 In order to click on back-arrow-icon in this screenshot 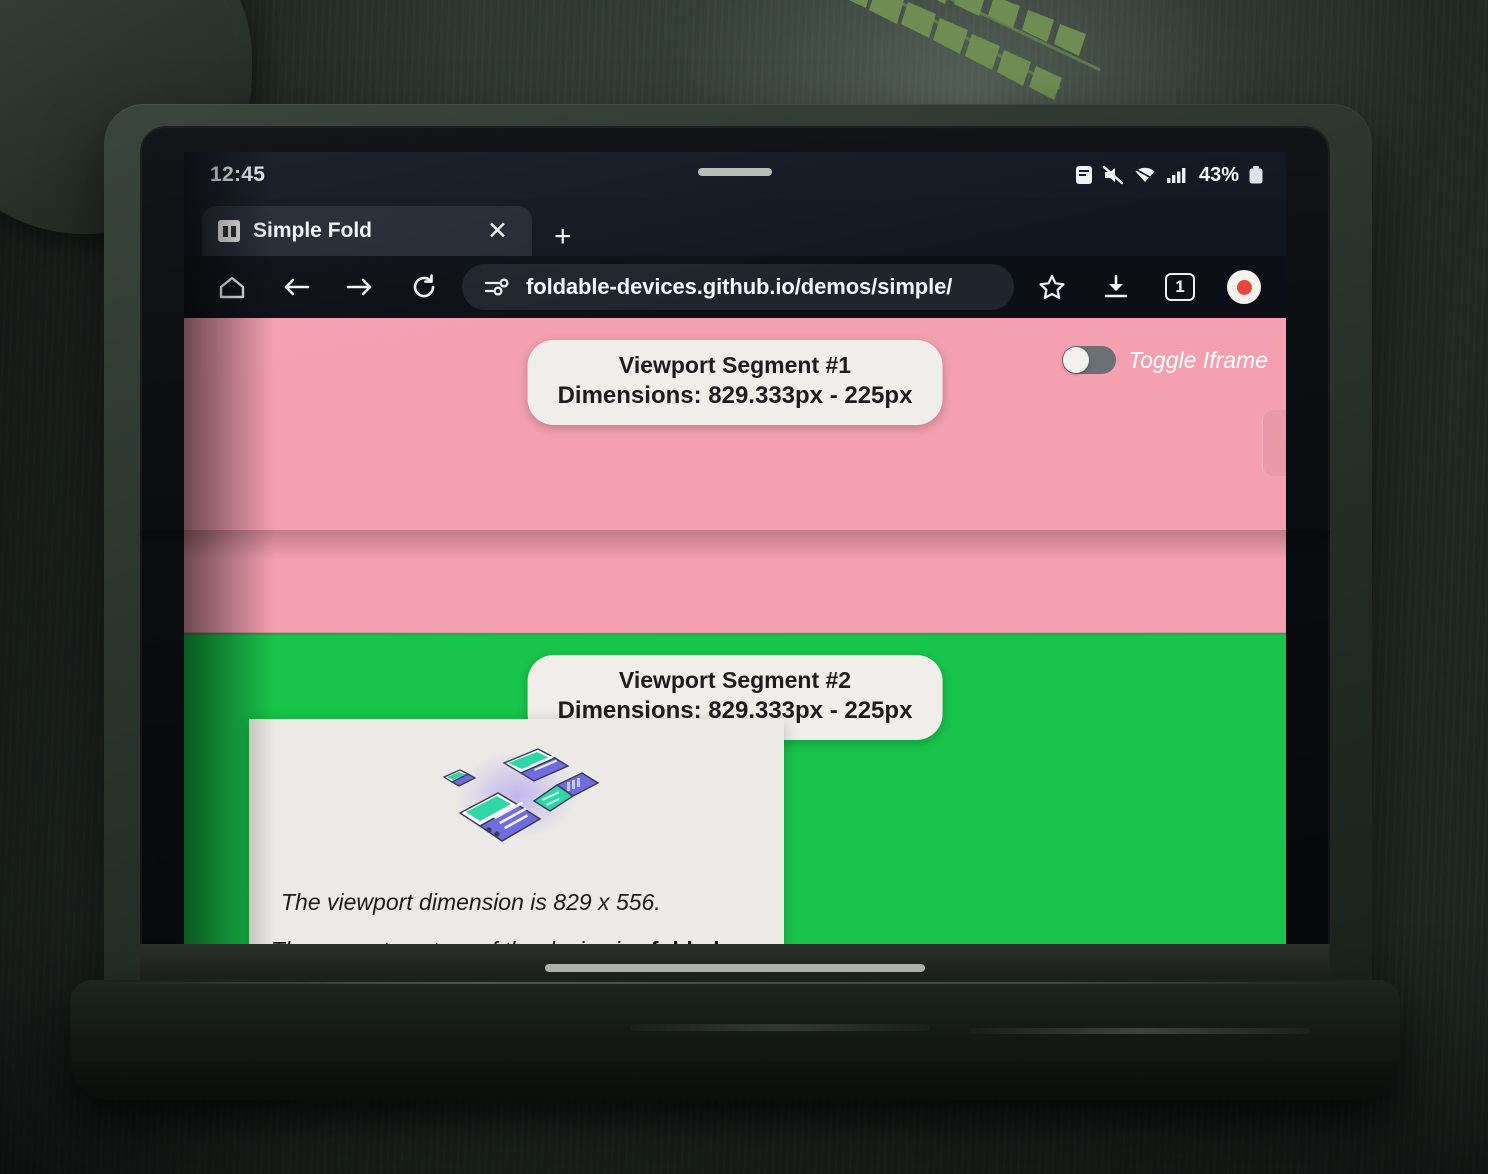, I will do `click(297, 287)`.